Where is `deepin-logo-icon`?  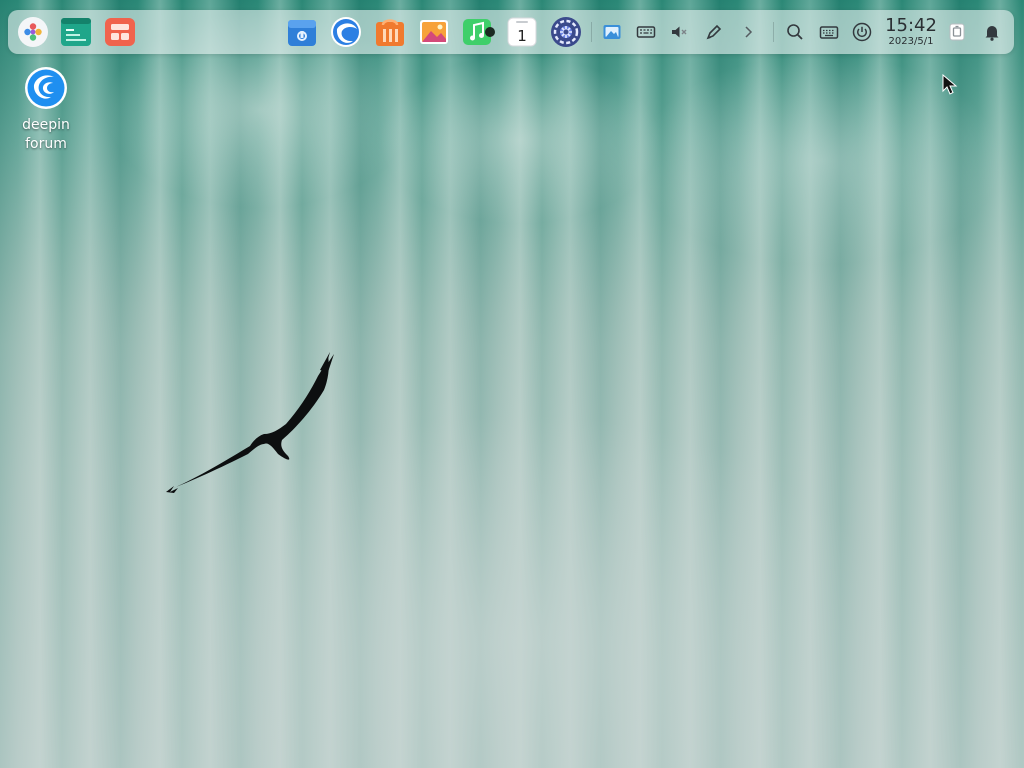 deepin-logo-icon is located at coordinates (46, 88).